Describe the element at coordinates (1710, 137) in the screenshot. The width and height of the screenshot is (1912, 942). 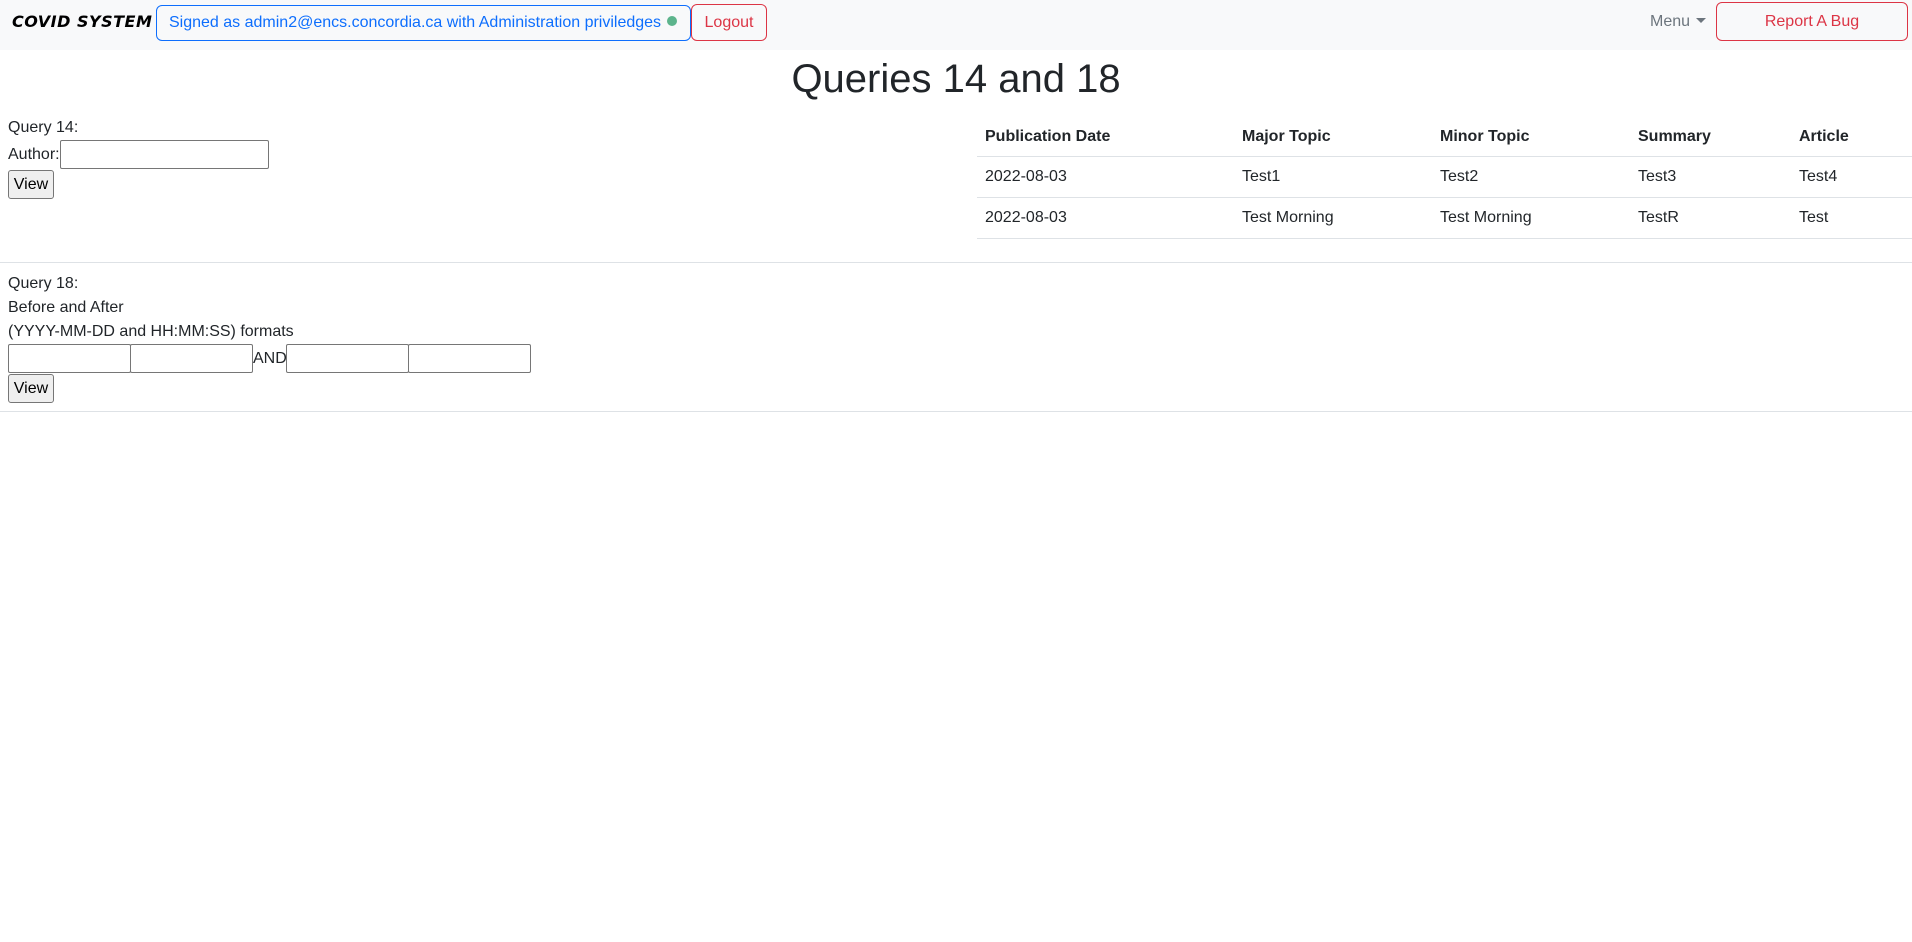
I see `column-header: Summary` at that location.